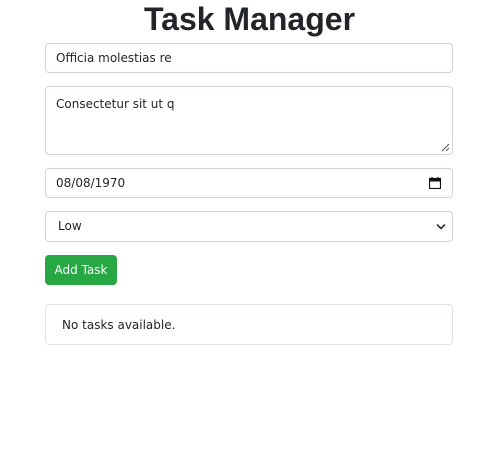 This screenshot has height=453, width=499. I want to click on chevron-down-icon, so click(441, 227).